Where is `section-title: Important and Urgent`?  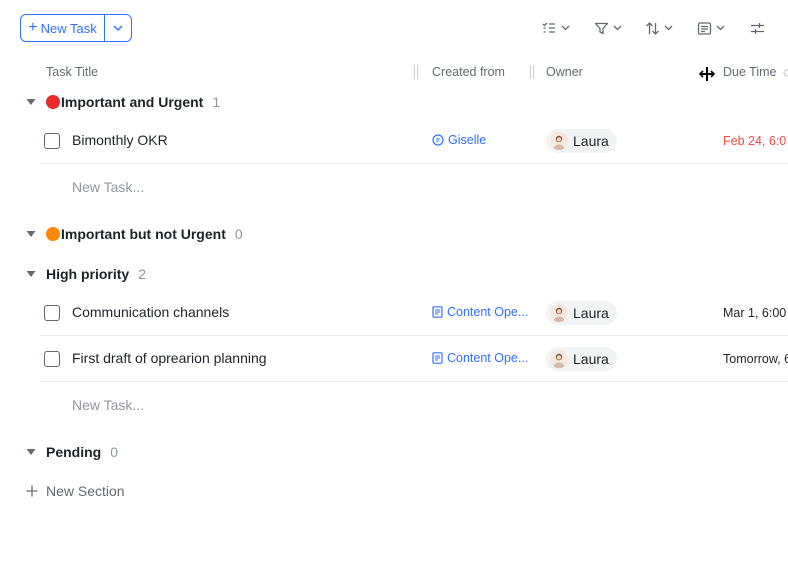
section-title: Important and Urgent is located at coordinates (132, 102).